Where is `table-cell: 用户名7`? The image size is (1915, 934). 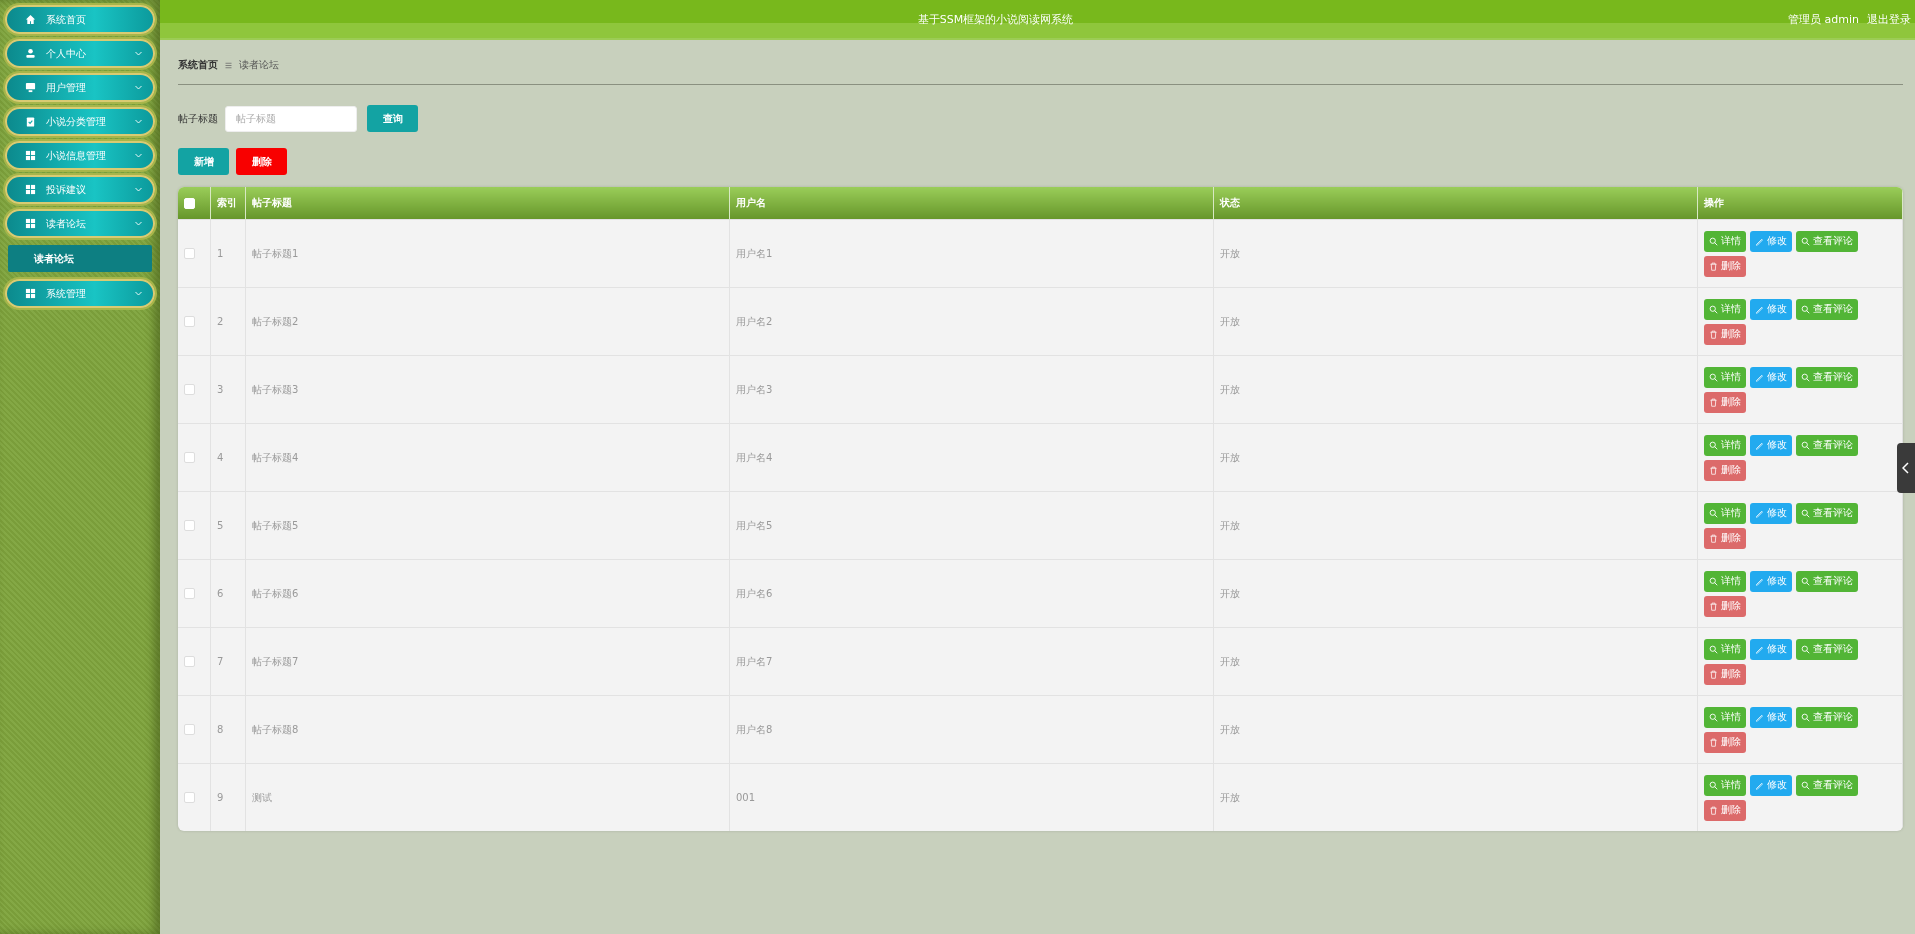
table-cell: 用户名7 is located at coordinates (754, 661).